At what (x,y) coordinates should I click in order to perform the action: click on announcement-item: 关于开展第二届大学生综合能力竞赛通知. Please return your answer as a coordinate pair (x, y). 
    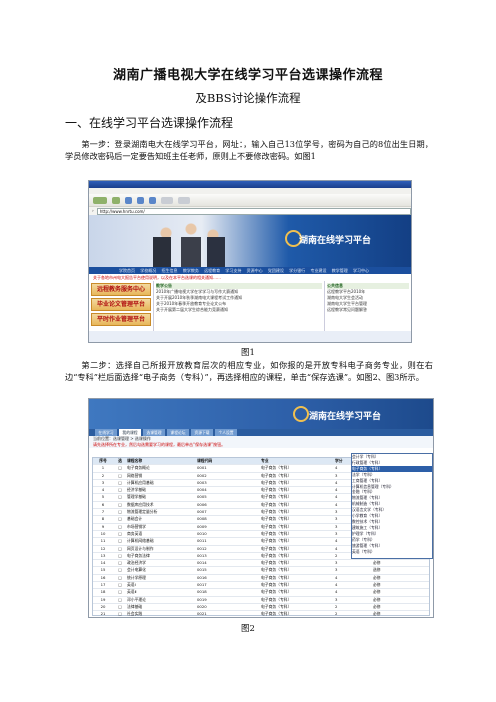
    Looking at the image, I should click on (192, 309).